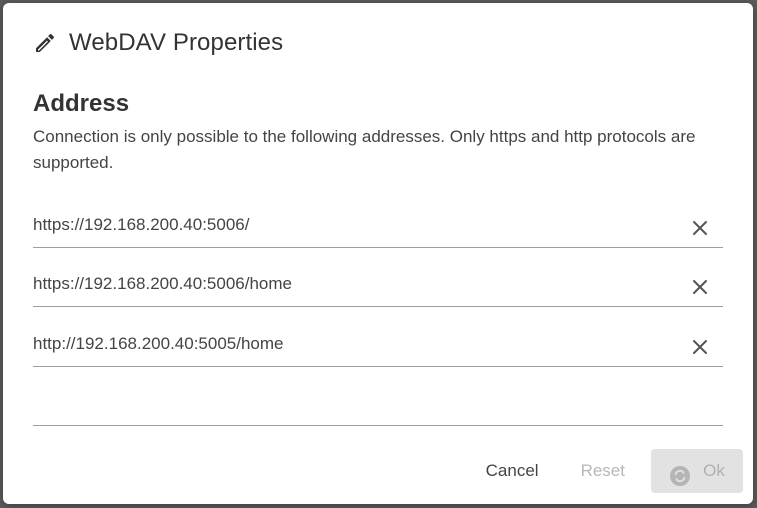  What do you see at coordinates (680, 473) in the screenshot?
I see `sync-icon` at bounding box center [680, 473].